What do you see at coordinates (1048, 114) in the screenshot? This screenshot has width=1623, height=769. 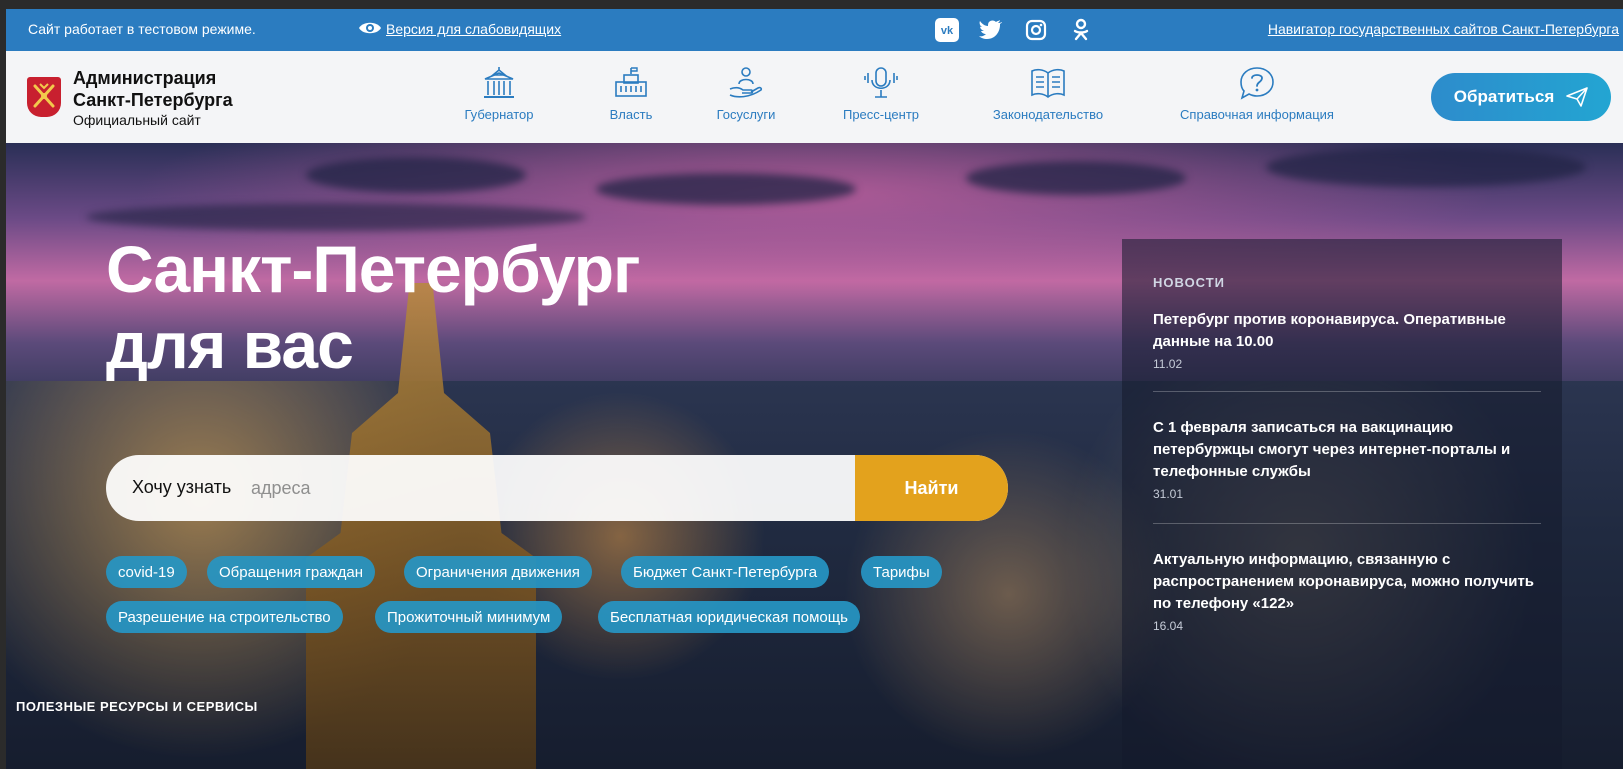 I see `nav-label-legislation: Законодательство` at bounding box center [1048, 114].